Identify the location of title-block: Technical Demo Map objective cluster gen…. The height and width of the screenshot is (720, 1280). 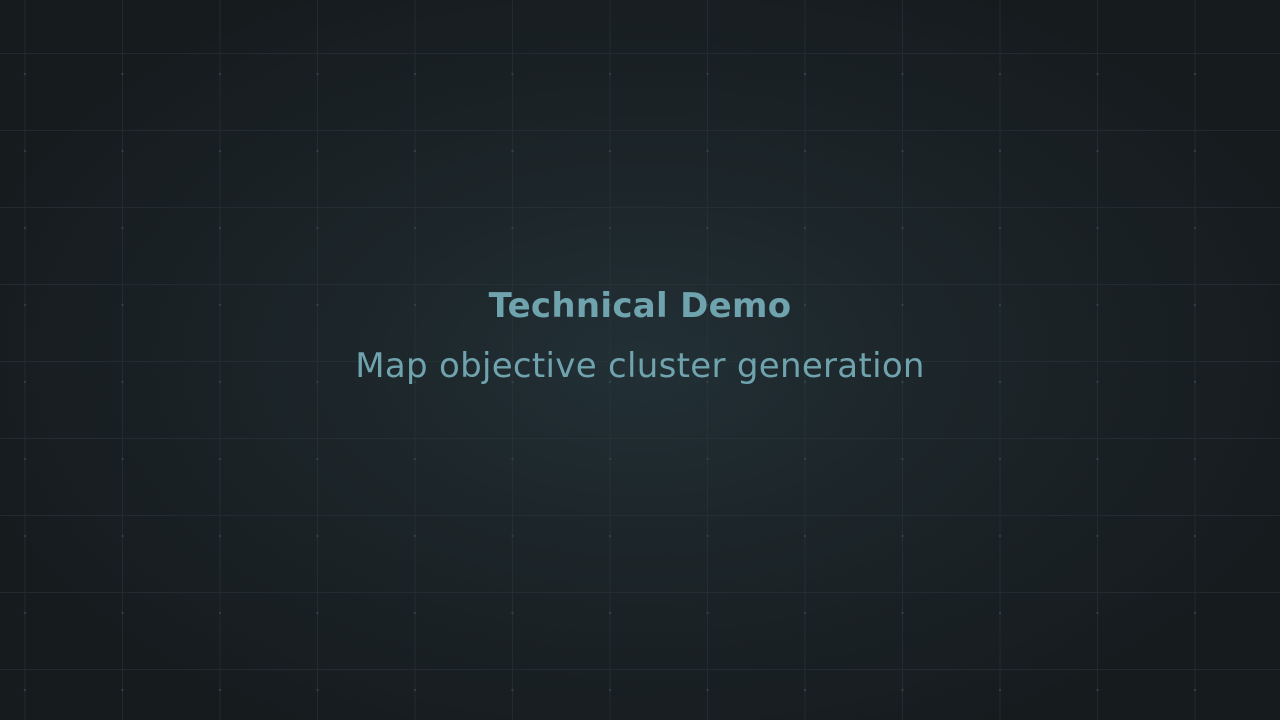
(640, 336).